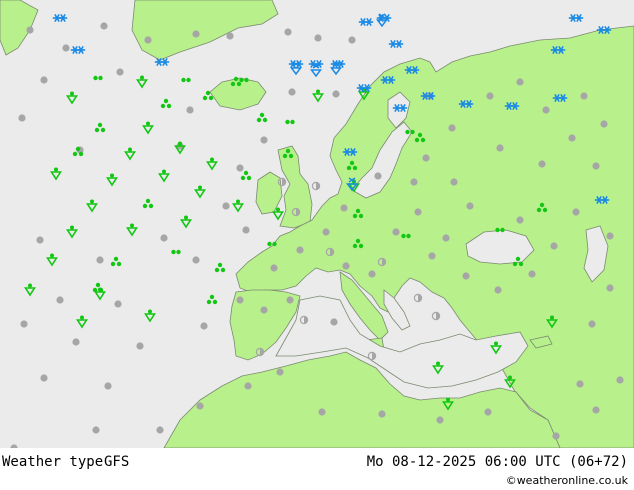  Describe the element at coordinates (567, 480) in the screenshot. I see `credit-link: ©weatheronline.co.uk` at that location.